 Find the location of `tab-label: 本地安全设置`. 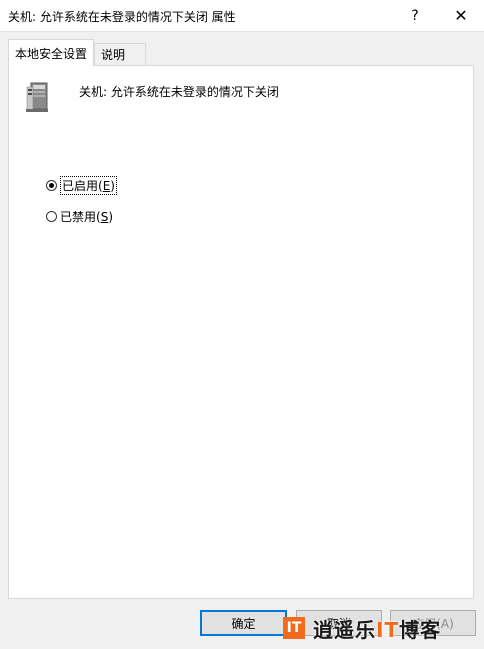

tab-label: 本地安全设置 is located at coordinates (51, 53).